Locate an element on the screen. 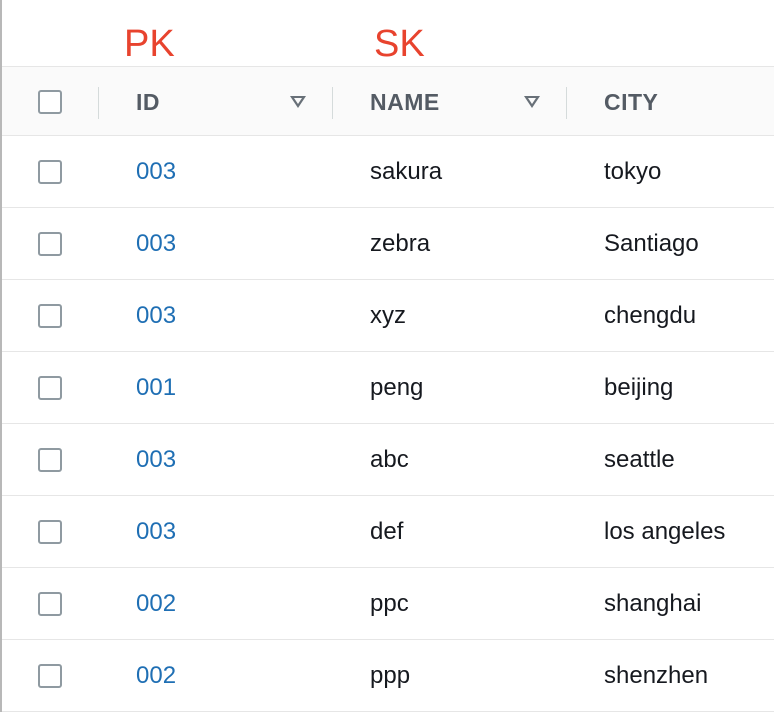 The image size is (774, 712). name-cell: ppc is located at coordinates (389, 603).